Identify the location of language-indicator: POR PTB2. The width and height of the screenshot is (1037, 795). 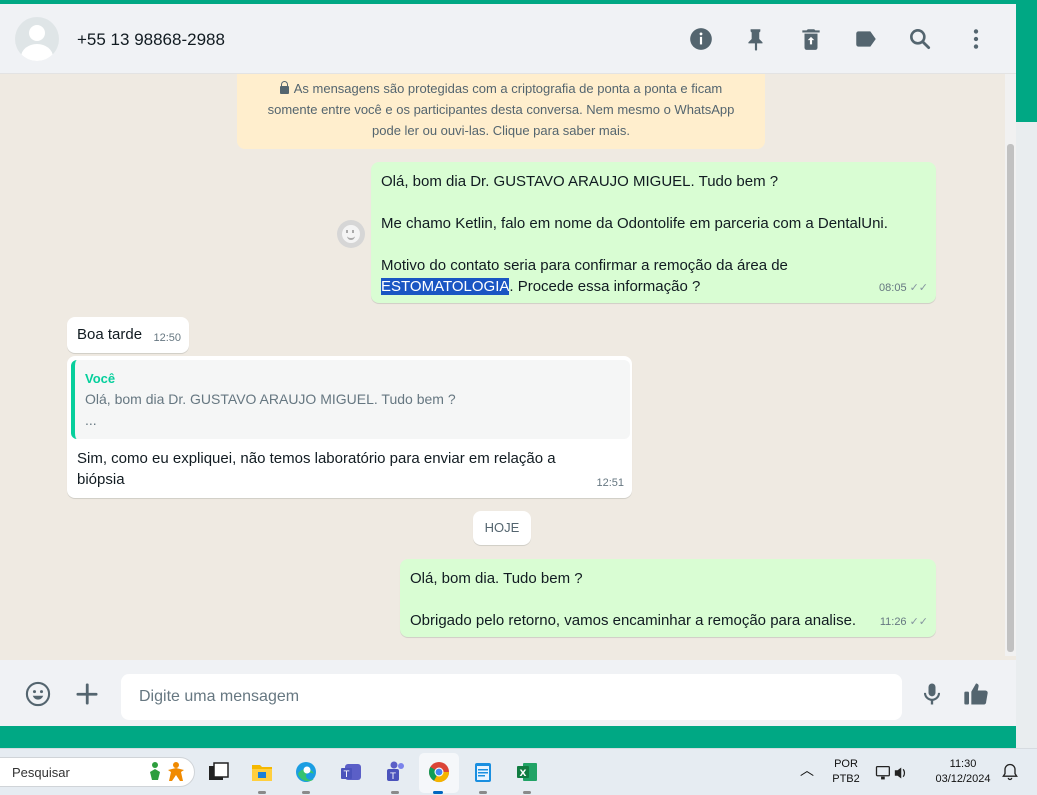
(846, 772).